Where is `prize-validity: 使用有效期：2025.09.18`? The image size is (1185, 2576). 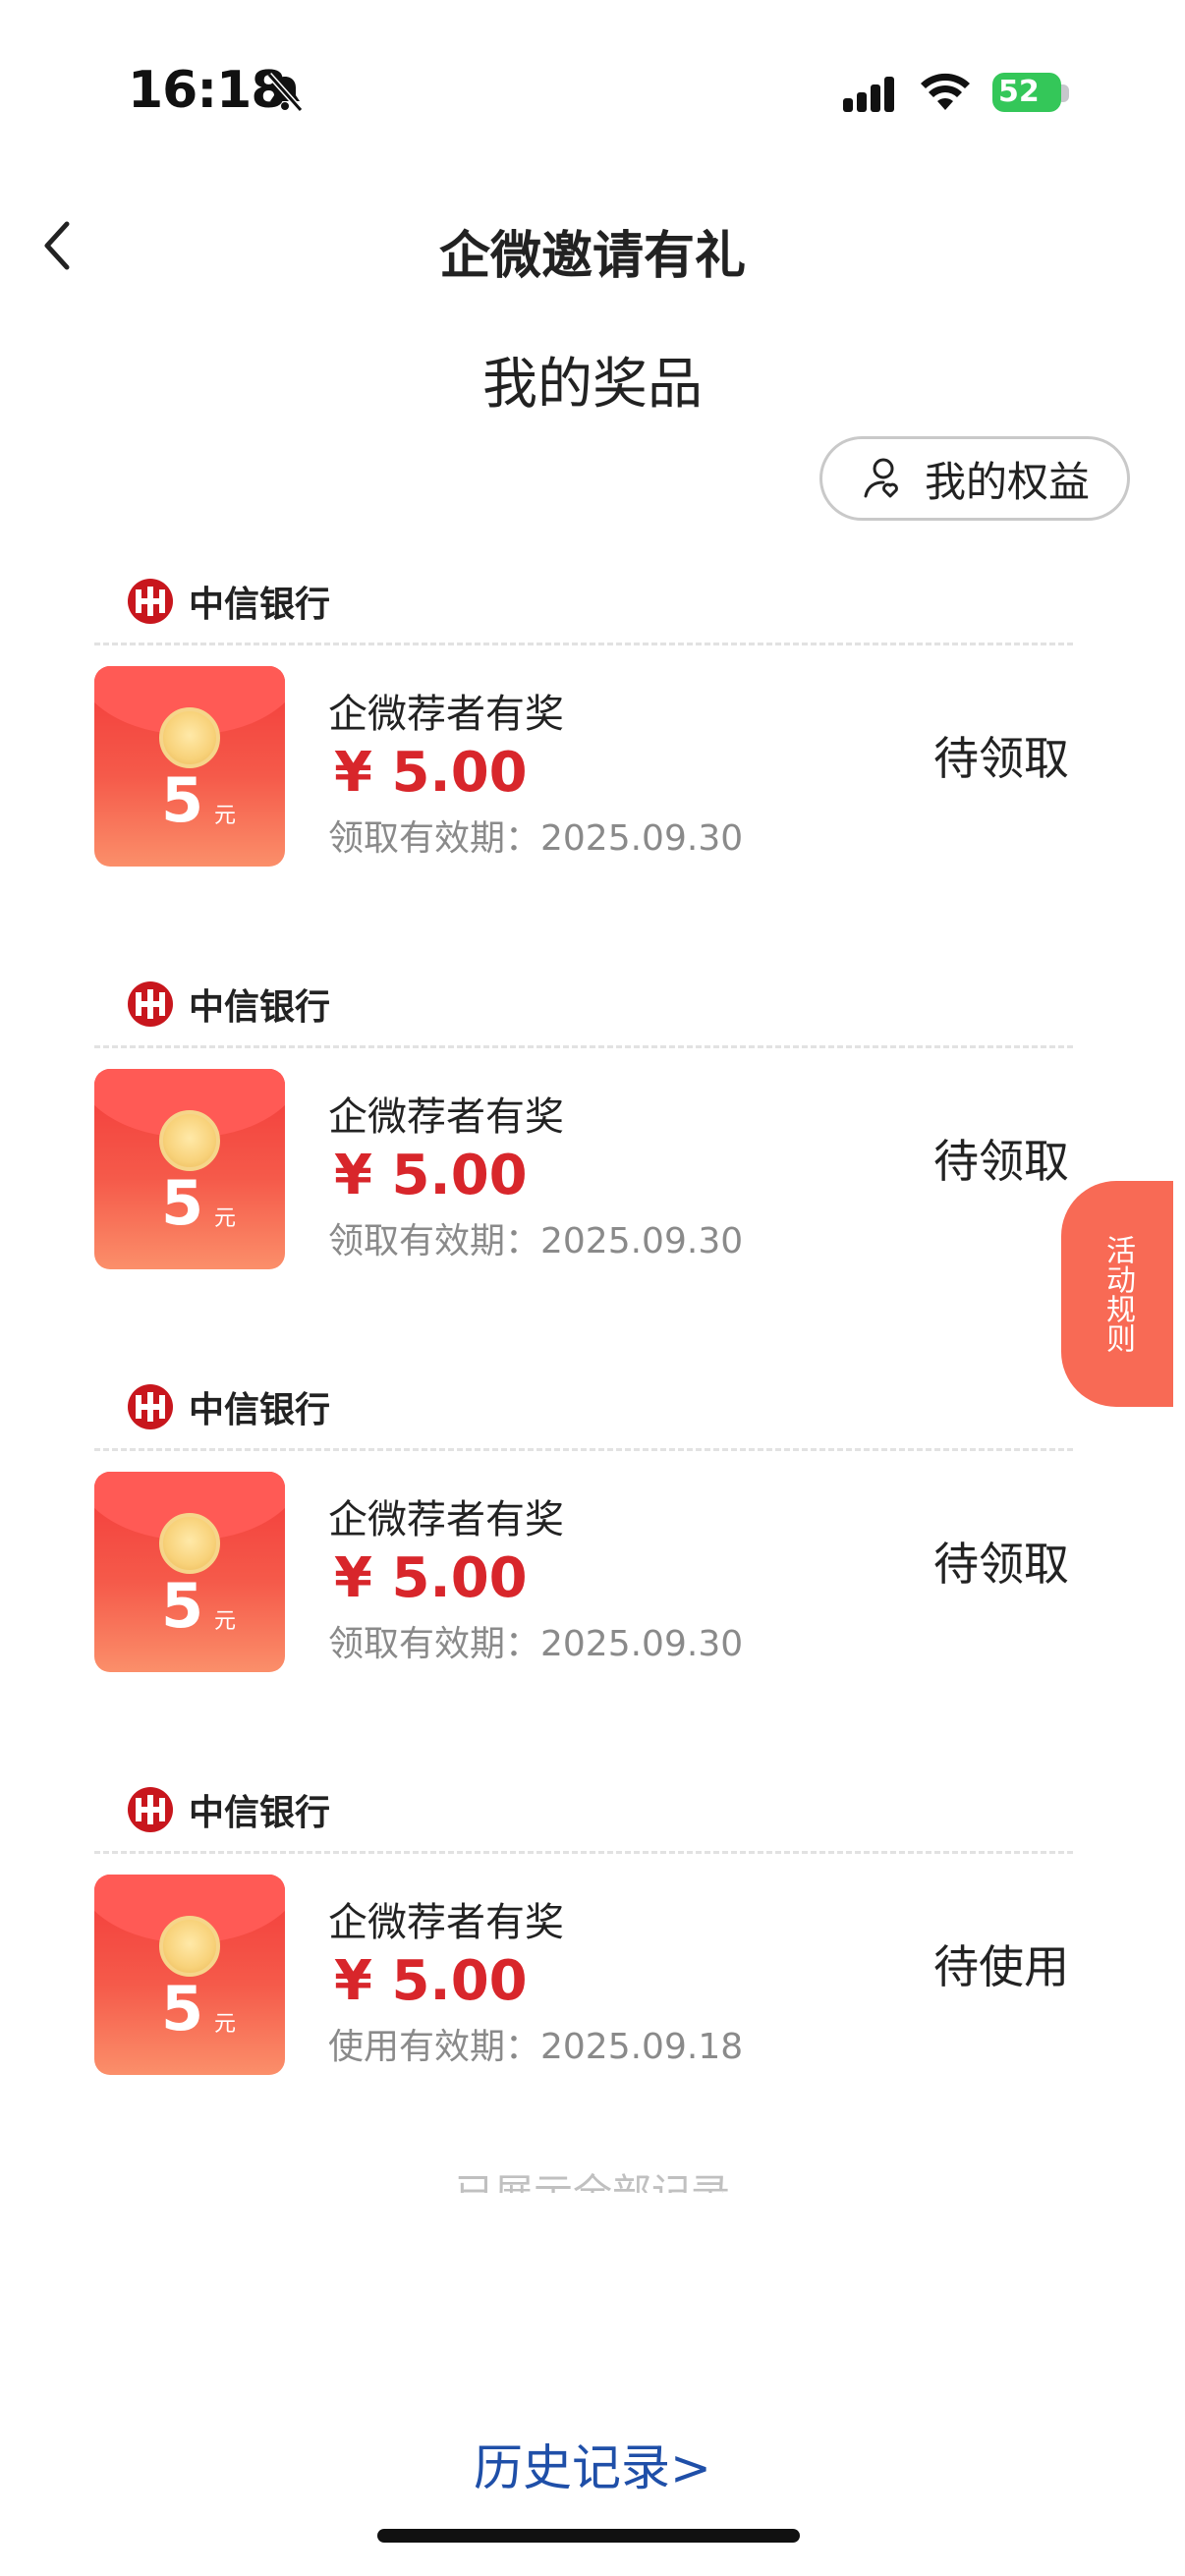
prize-validity: 使用有效期：2025.09.18 is located at coordinates (536, 2047).